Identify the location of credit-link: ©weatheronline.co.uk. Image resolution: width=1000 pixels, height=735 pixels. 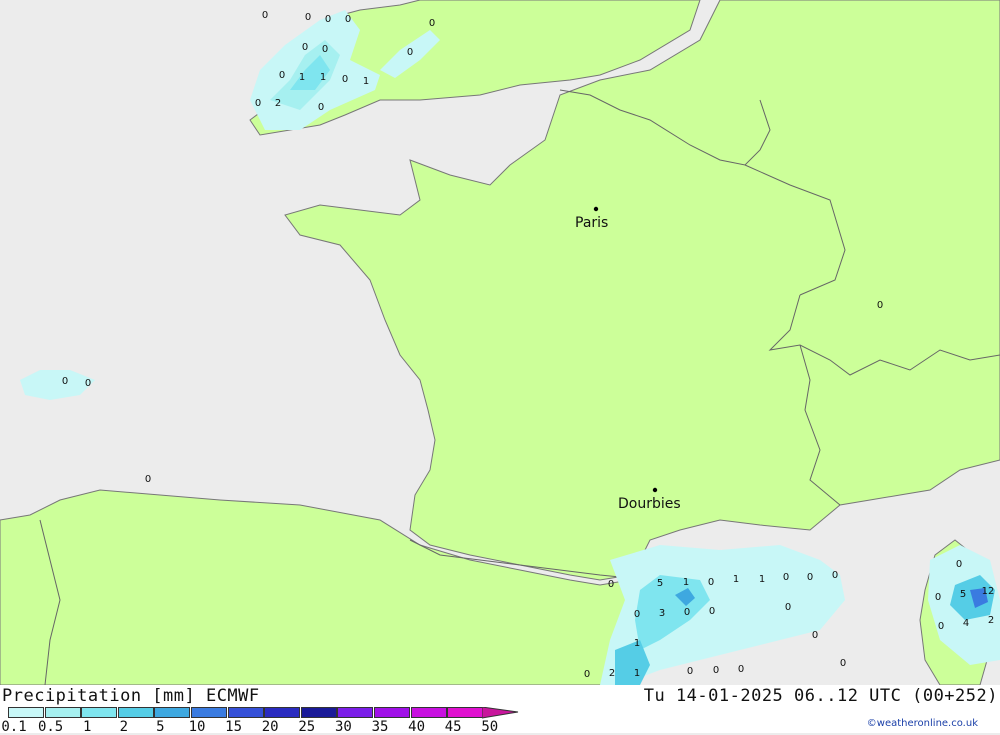
(922, 723).